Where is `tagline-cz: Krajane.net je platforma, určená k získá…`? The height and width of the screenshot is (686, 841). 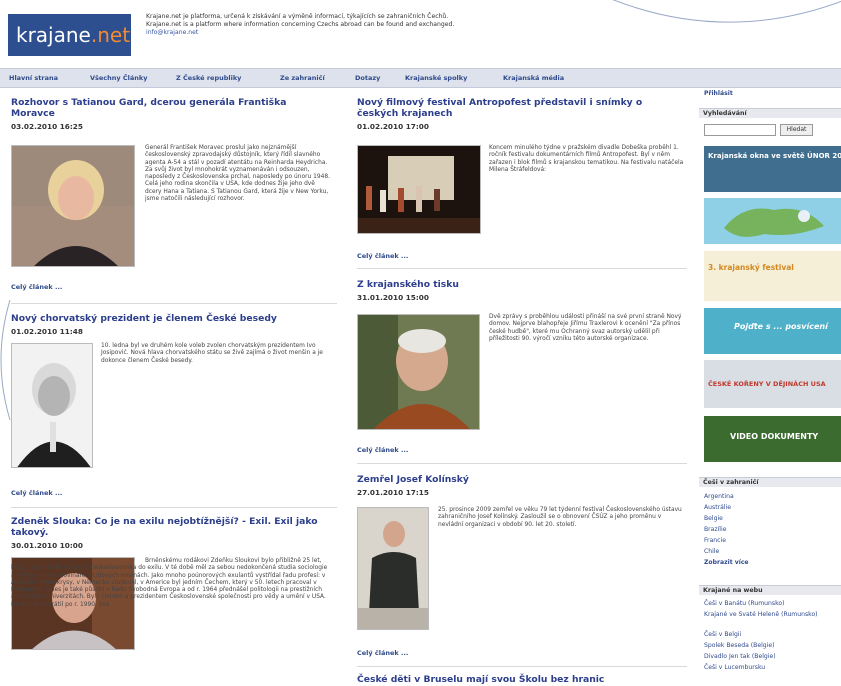 tagline-cz: Krajane.net je platforma, určená k získá… is located at coordinates (297, 16).